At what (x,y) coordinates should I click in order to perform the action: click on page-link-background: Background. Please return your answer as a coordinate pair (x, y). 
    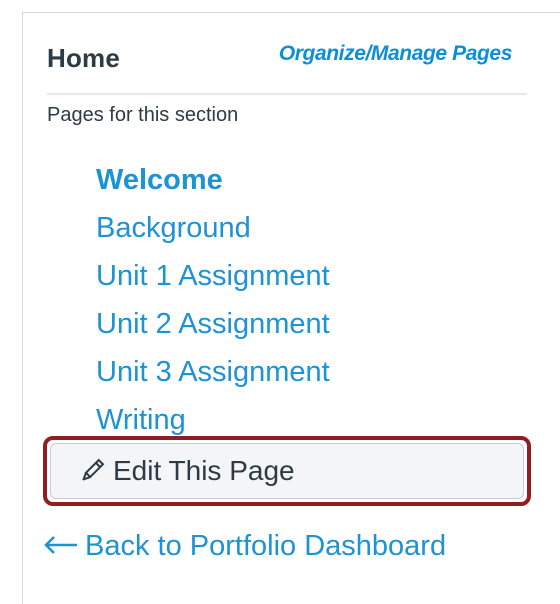
    Looking at the image, I should click on (213, 228).